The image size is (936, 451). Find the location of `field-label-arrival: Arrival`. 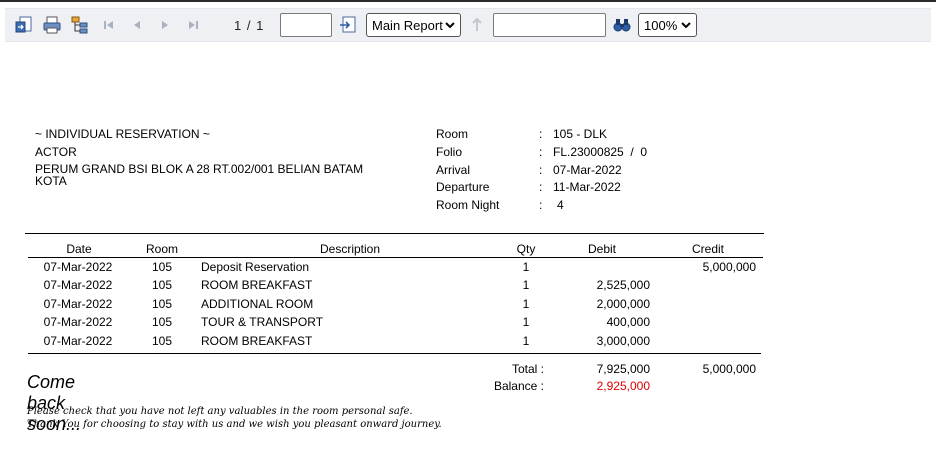

field-label-arrival: Arrival is located at coordinates (453, 170).